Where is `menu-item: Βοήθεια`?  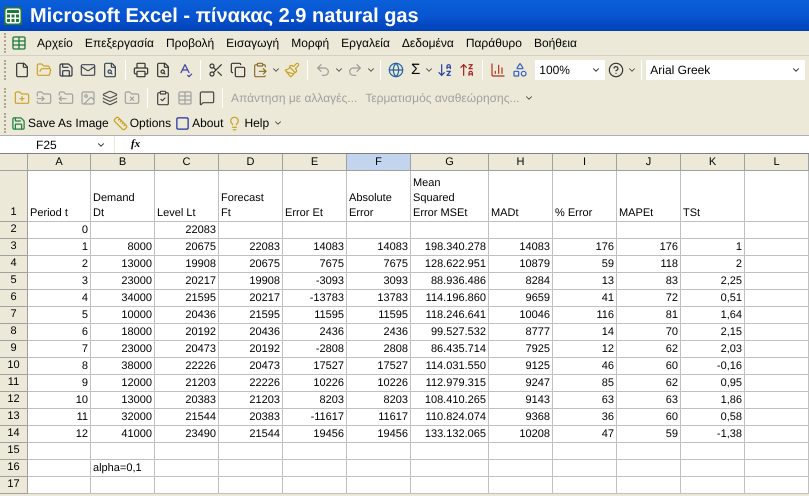
menu-item: Βοήθεια is located at coordinates (555, 43).